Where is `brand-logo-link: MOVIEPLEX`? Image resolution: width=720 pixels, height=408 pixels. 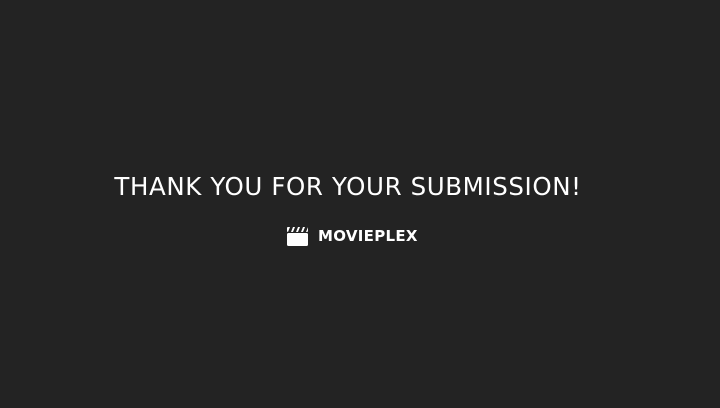 brand-logo-link: MOVIEPLEX is located at coordinates (352, 236).